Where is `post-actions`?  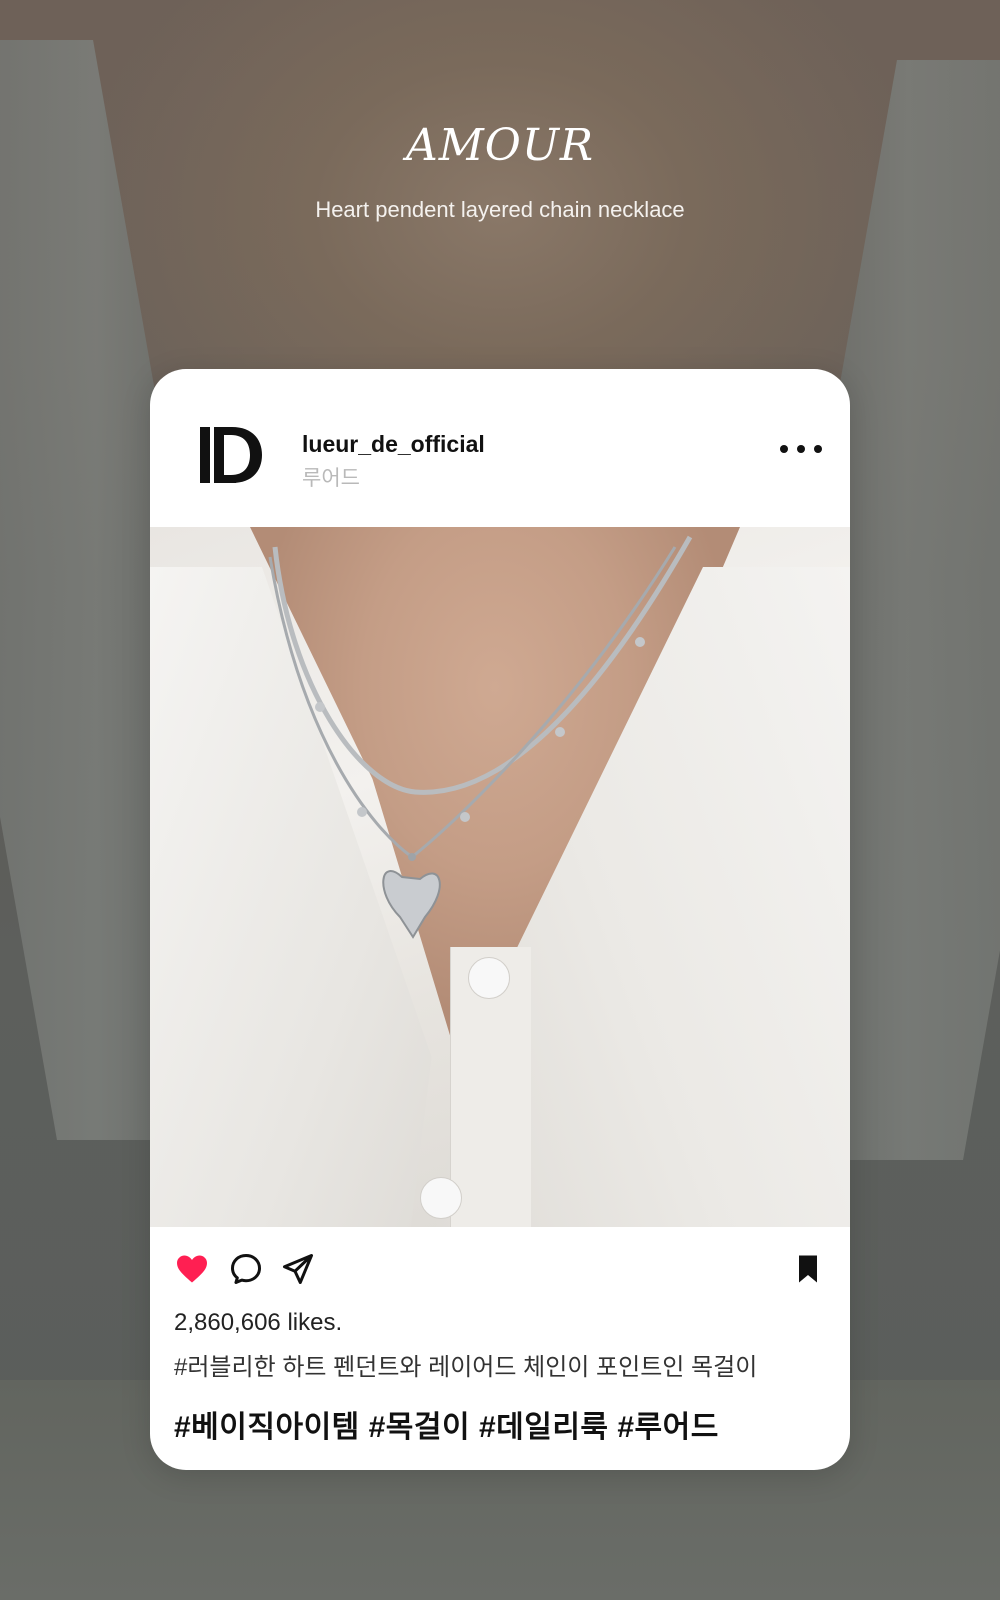
post-actions is located at coordinates (500, 1267).